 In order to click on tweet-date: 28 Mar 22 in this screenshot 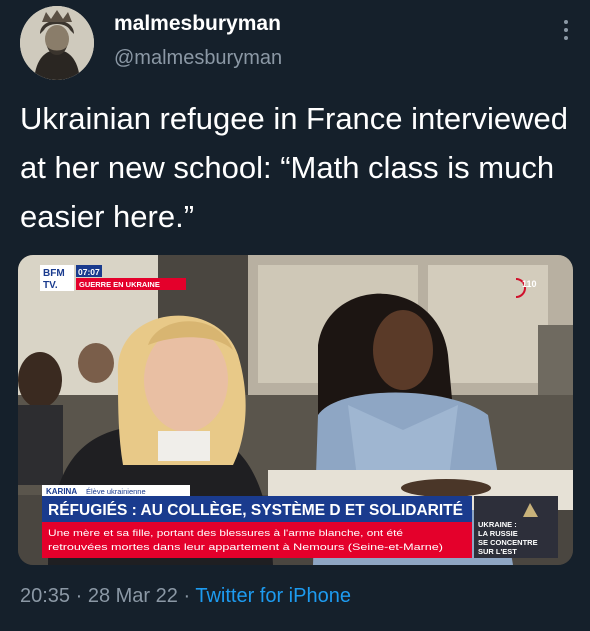, I will do `click(133, 596)`.